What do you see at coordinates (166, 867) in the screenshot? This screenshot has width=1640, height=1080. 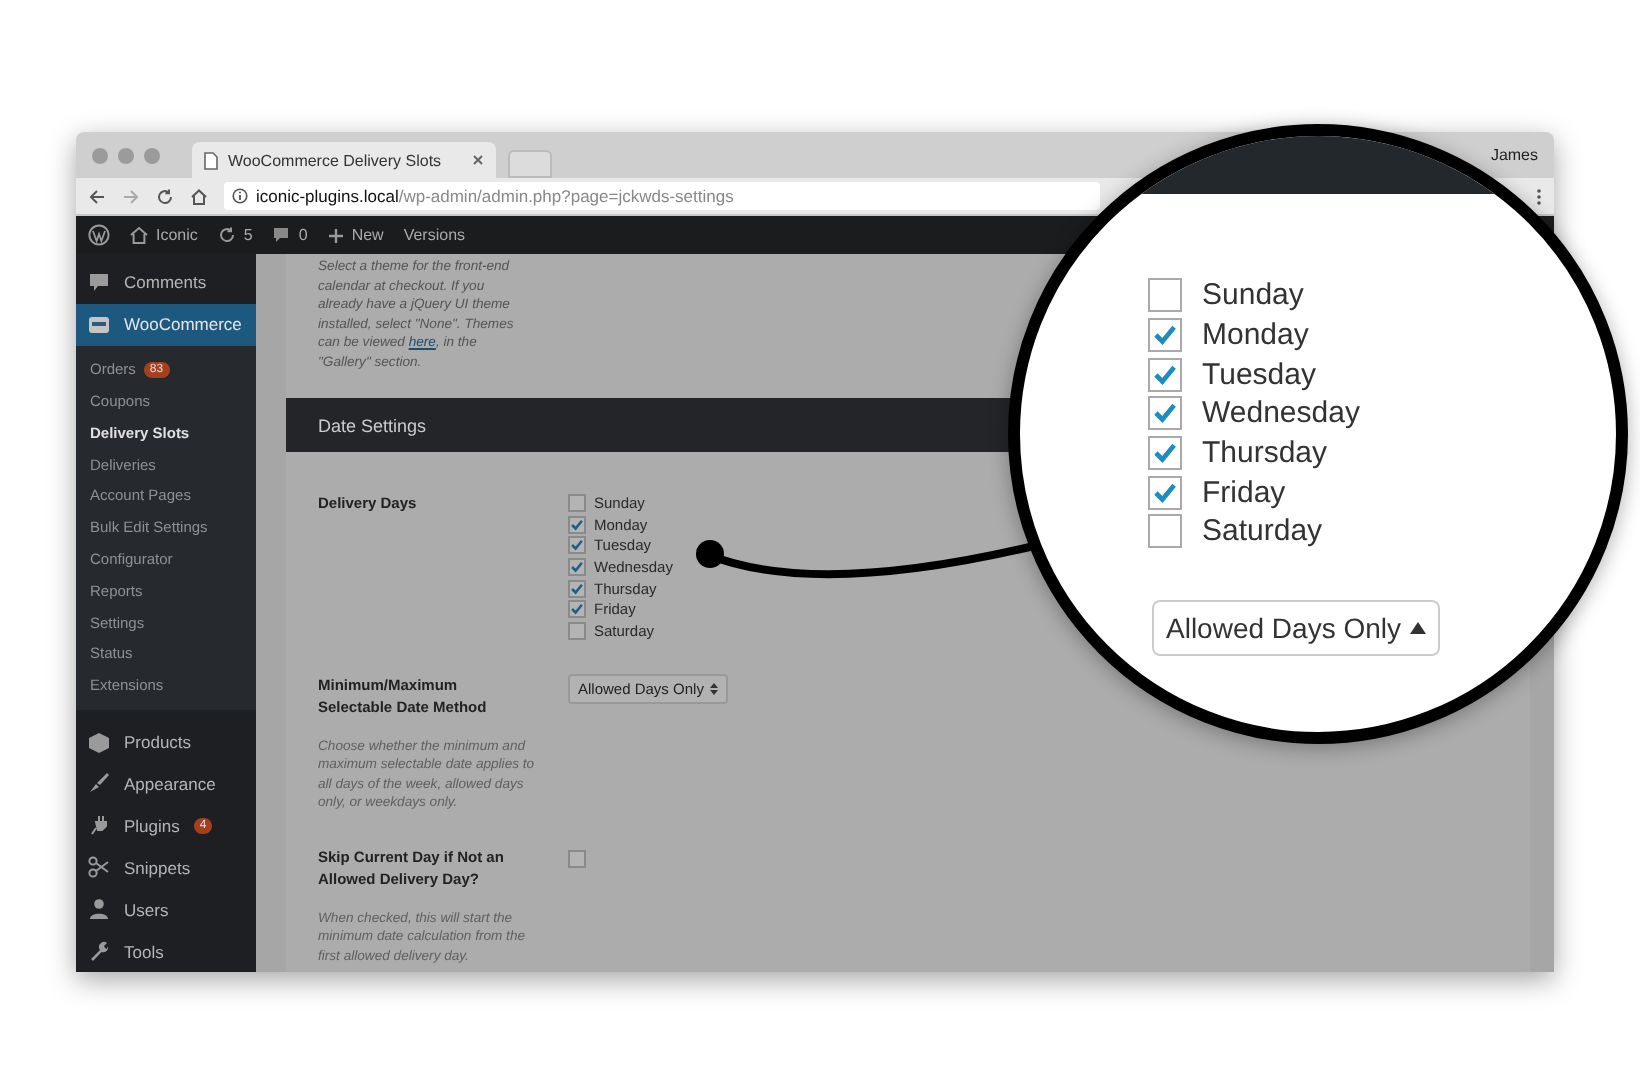 I see `sidebar-menu-item: Snippets` at bounding box center [166, 867].